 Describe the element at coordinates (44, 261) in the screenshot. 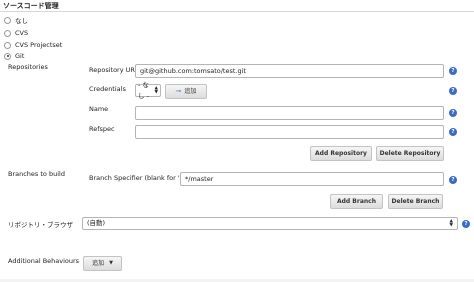

I see `additional-behaviours-label: Additional Behaviours` at that location.